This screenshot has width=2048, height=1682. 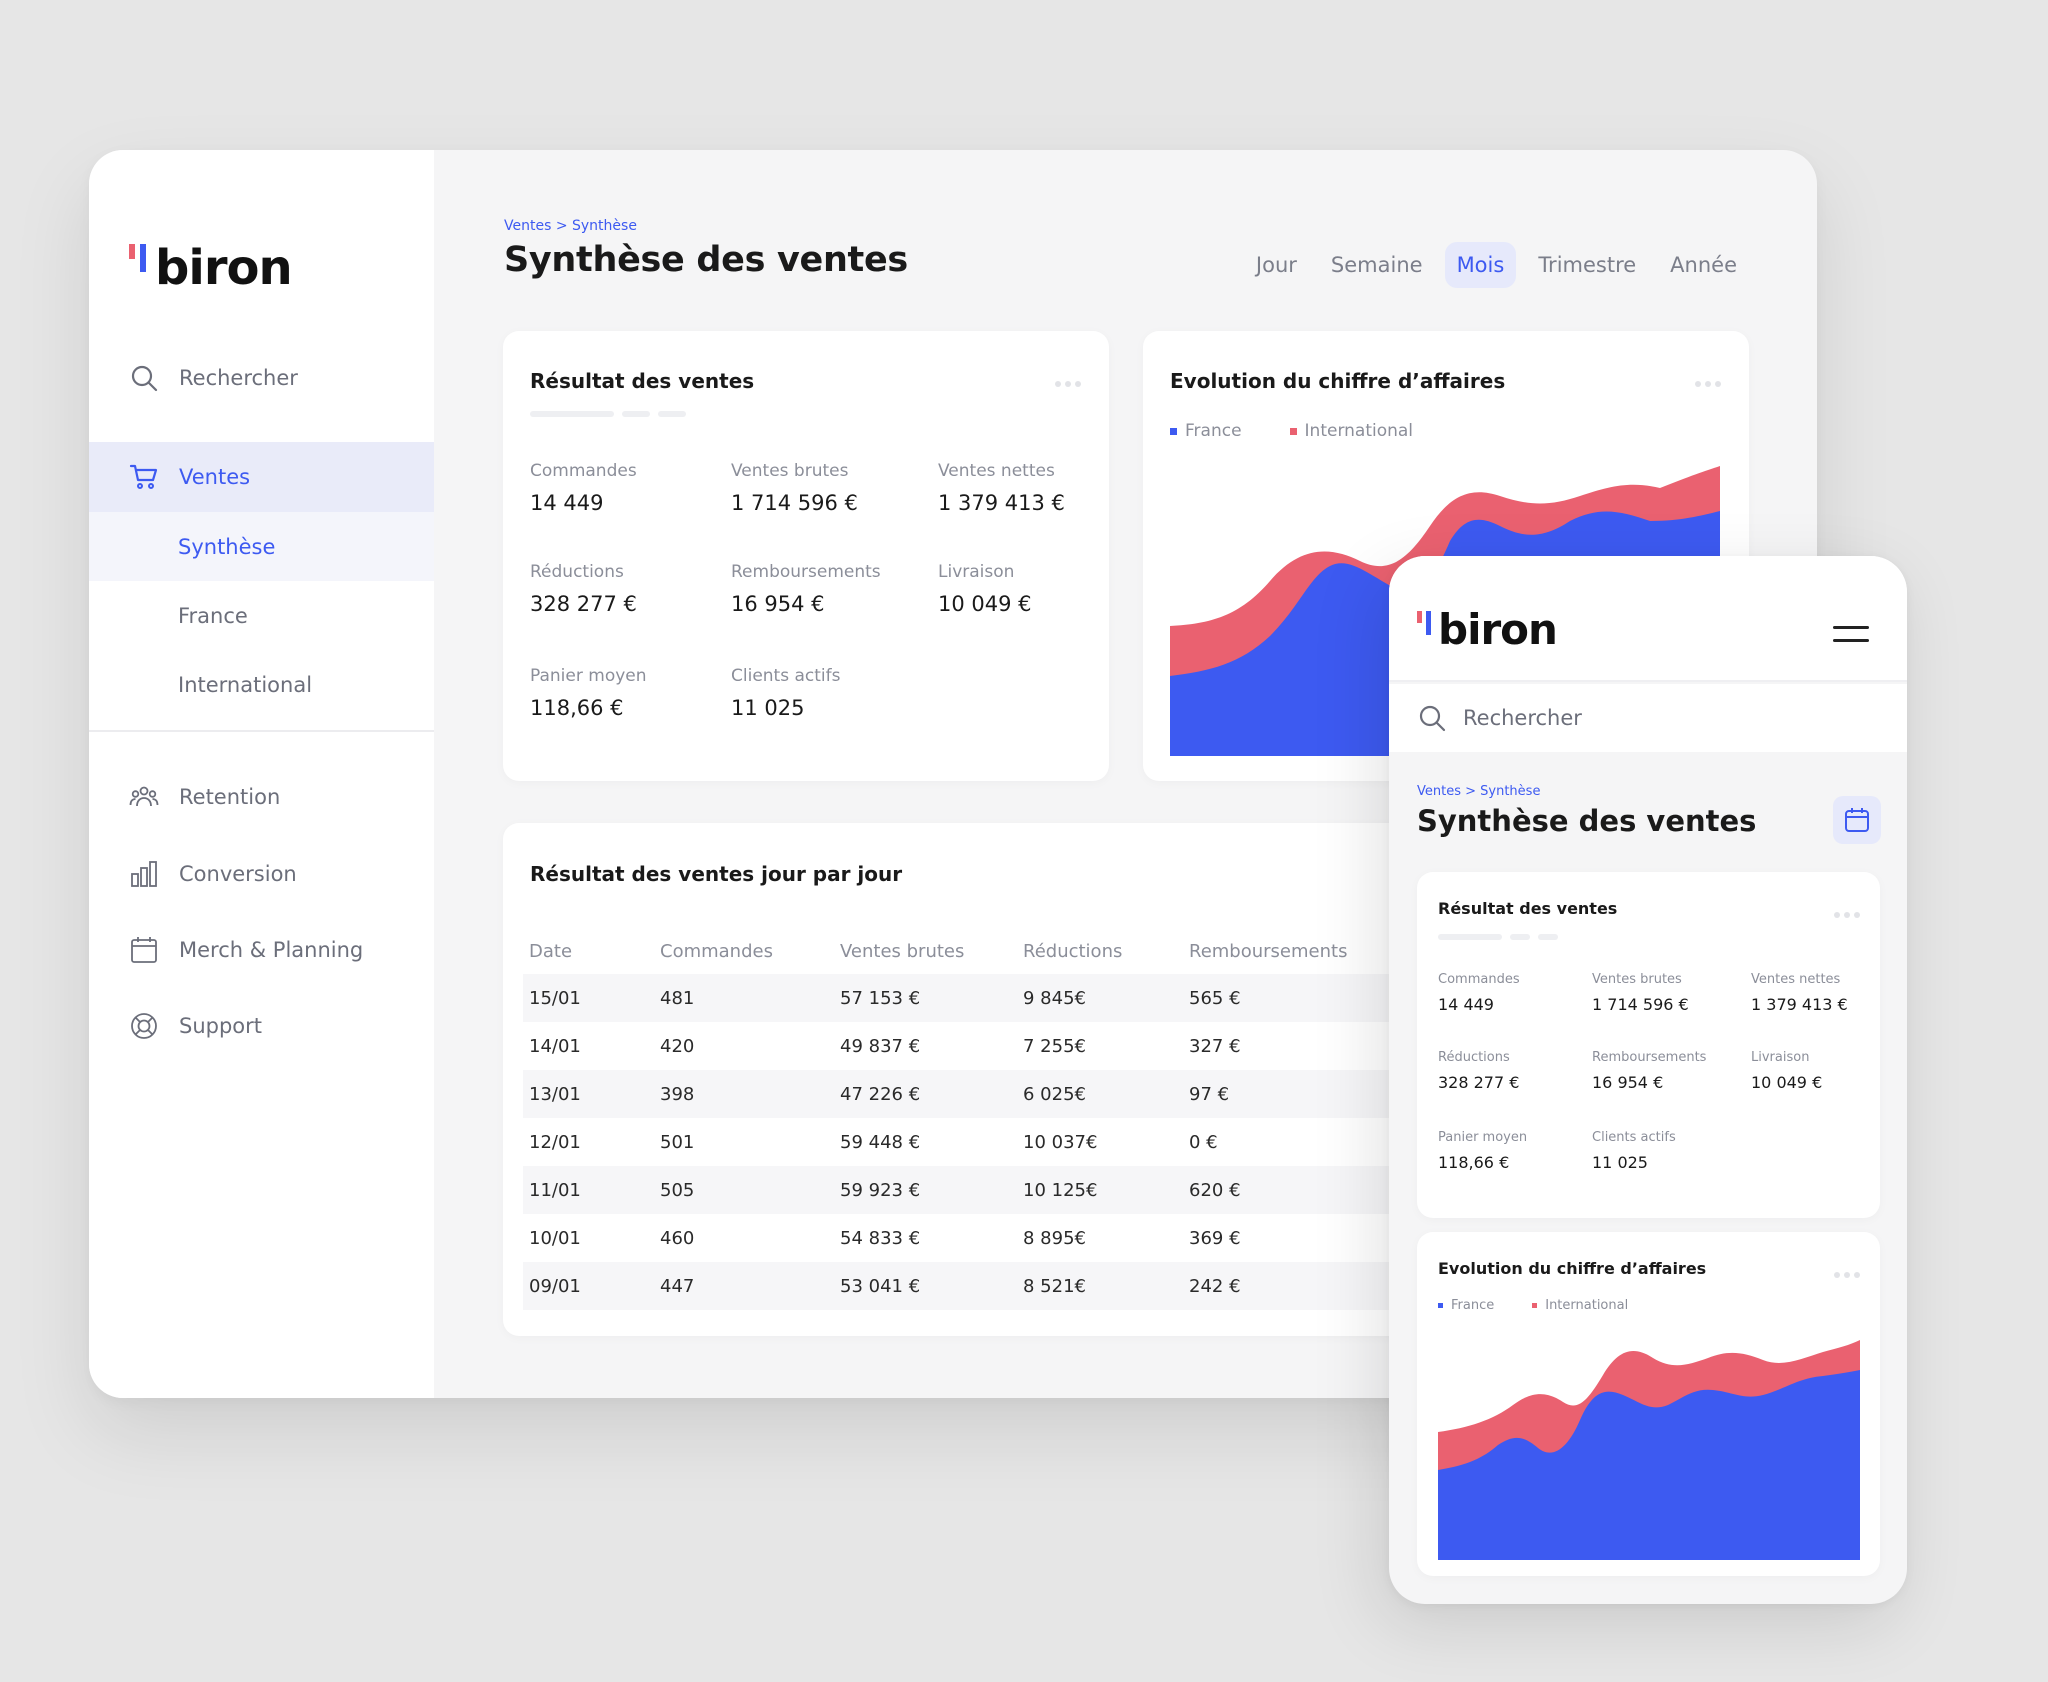 What do you see at coordinates (1703, 265) in the screenshot?
I see `period-annee: Année` at bounding box center [1703, 265].